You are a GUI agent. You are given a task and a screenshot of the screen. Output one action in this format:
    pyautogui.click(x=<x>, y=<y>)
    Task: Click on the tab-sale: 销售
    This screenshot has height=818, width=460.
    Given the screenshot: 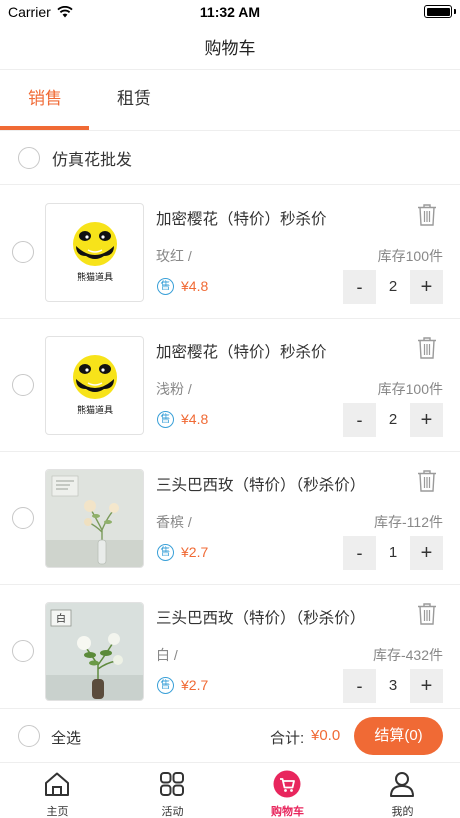 What is the action you would take?
    pyautogui.click(x=45, y=101)
    